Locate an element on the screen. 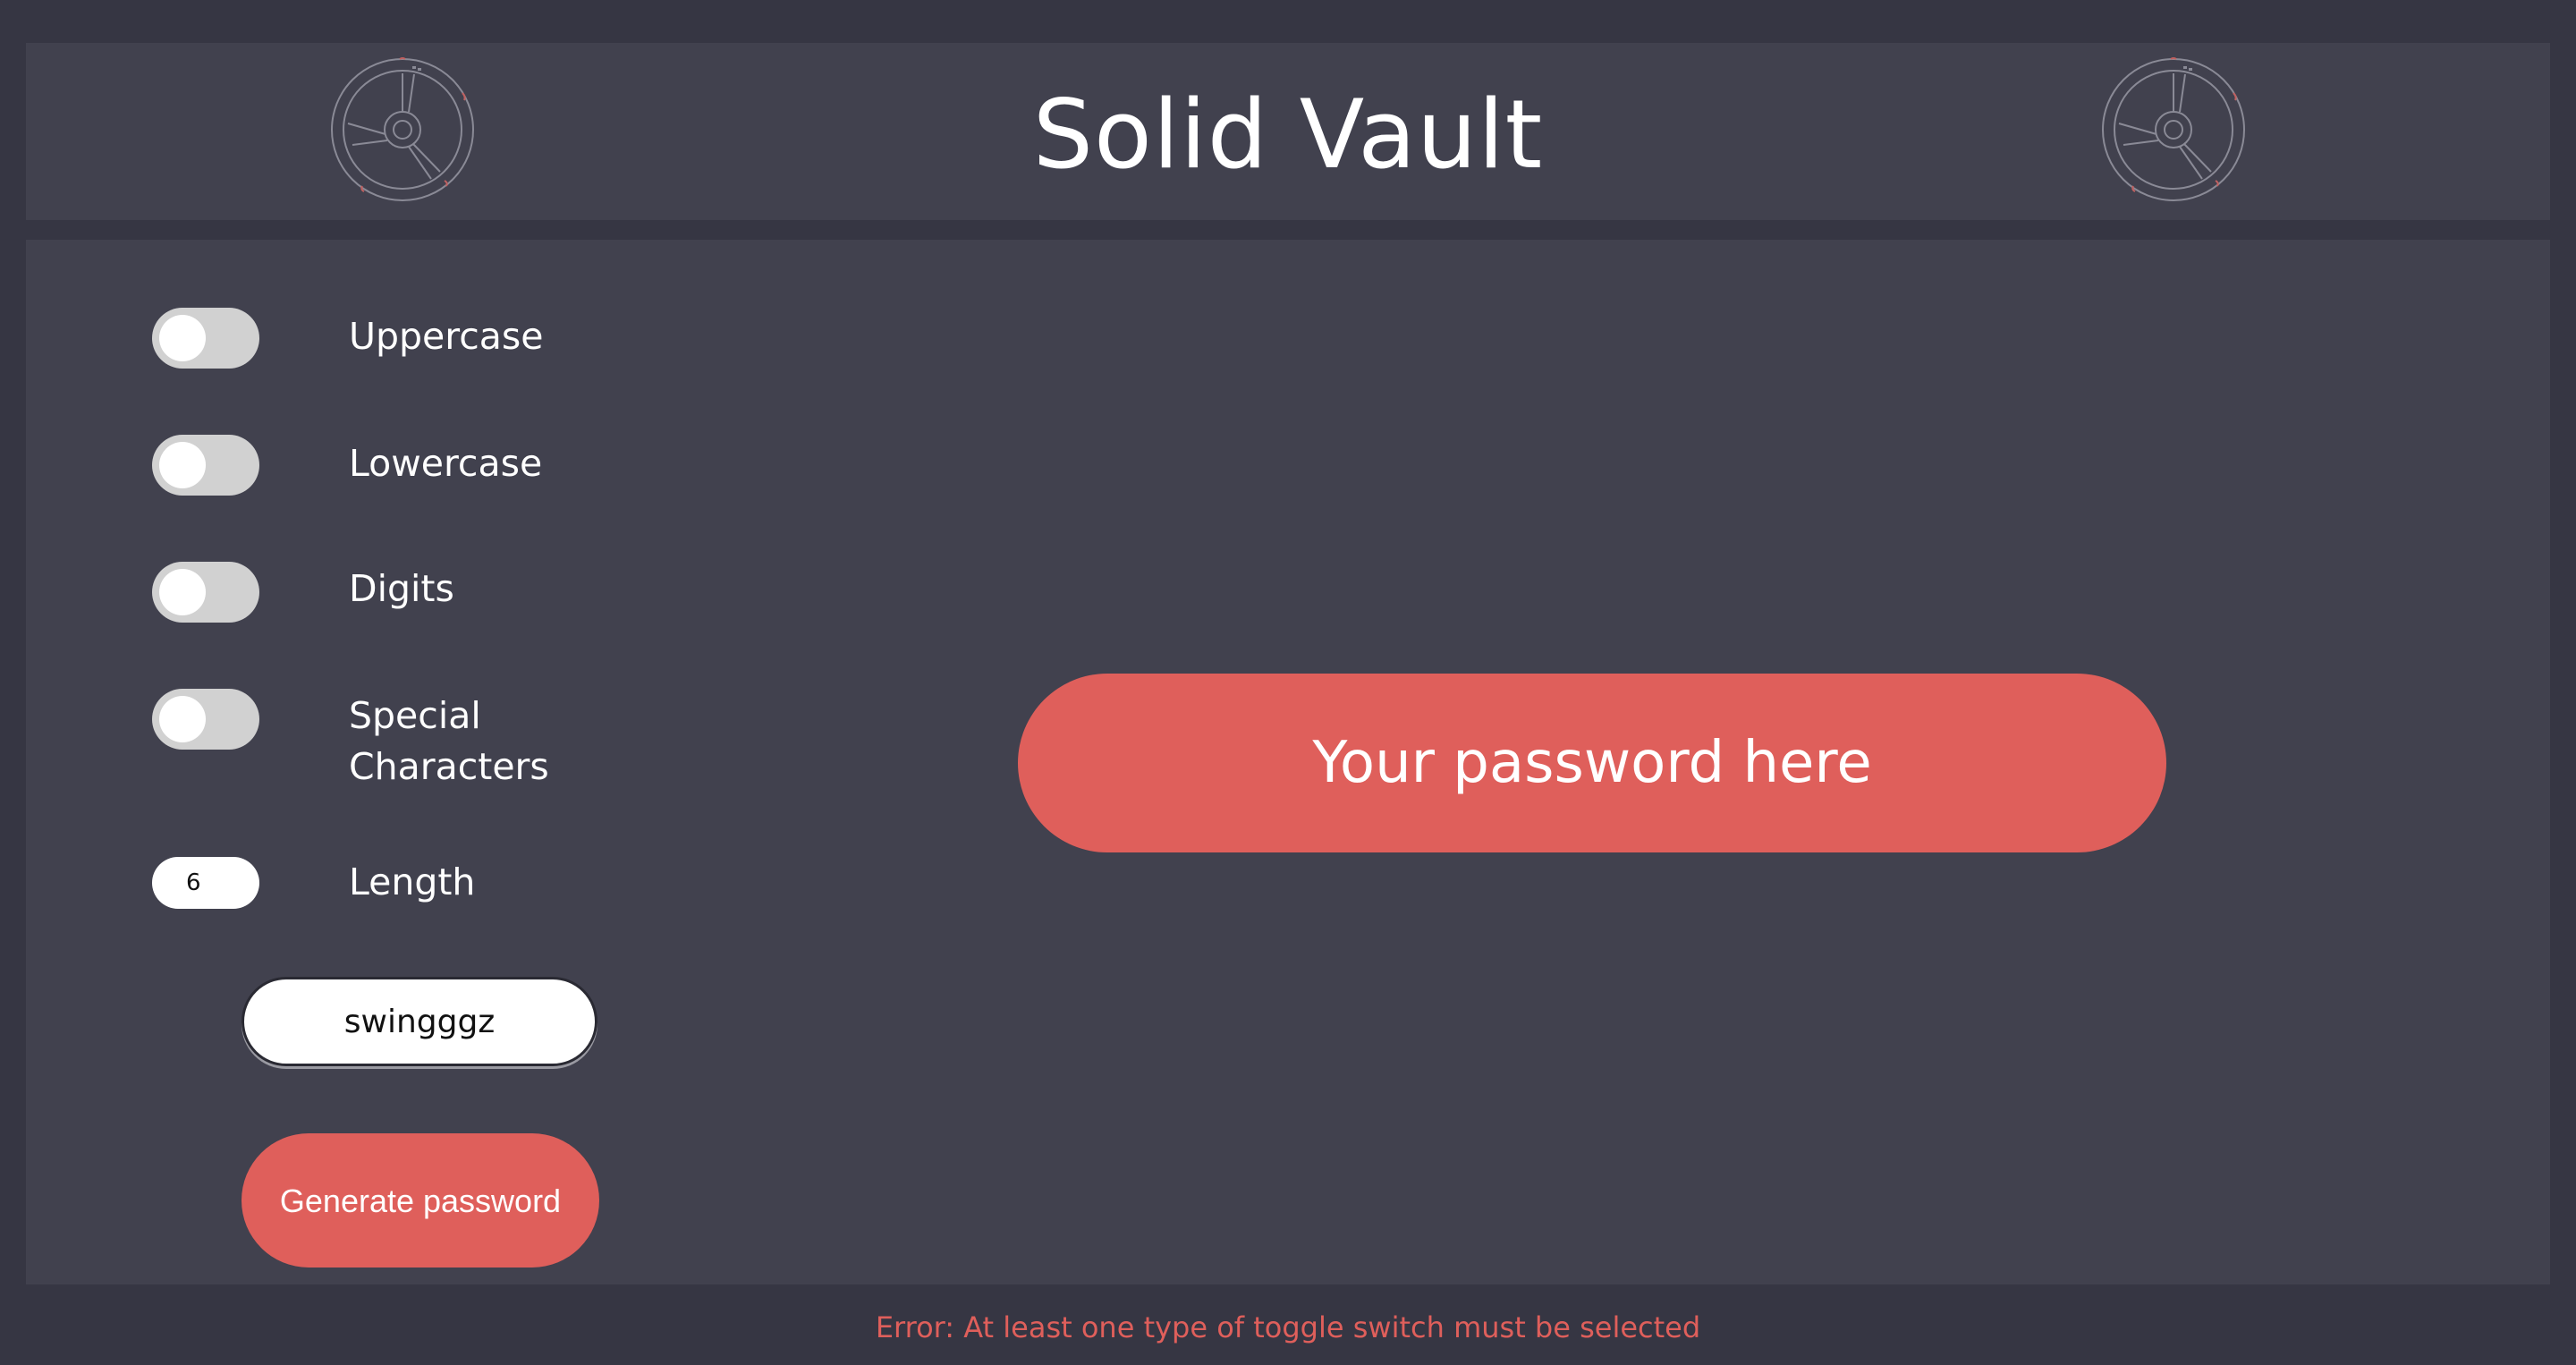 This screenshot has height=1365, width=2576. vault-icon is located at coordinates (2173, 129).